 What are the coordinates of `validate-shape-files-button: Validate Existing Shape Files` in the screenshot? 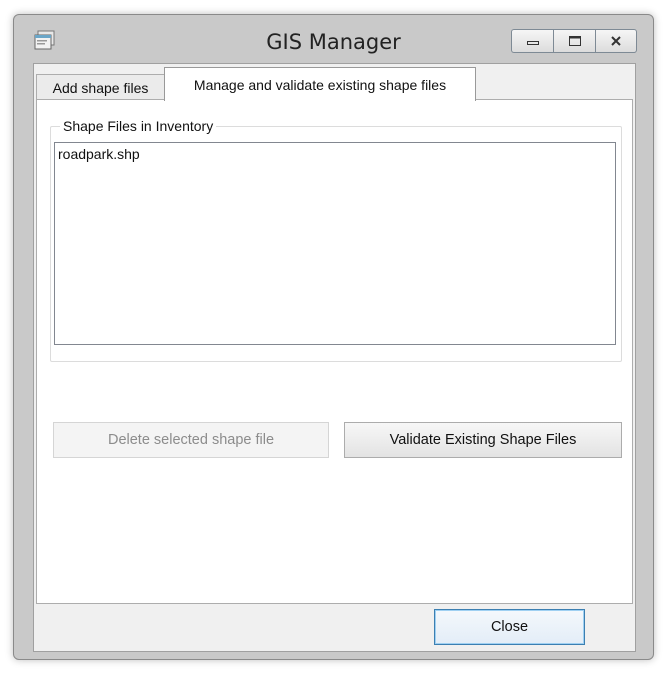 It's located at (483, 440).